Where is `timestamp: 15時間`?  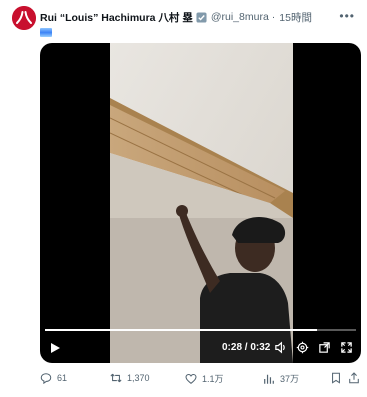 timestamp: 15時間 is located at coordinates (295, 17).